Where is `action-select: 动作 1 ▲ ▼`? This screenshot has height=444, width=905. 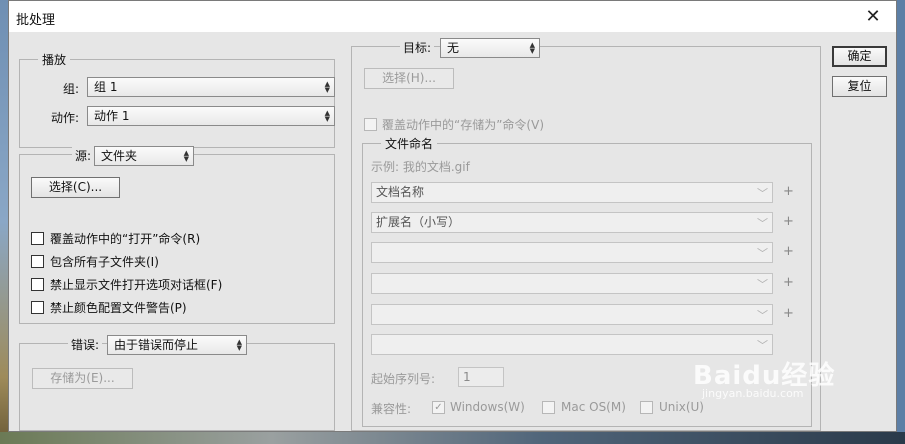 action-select: 动作 1 ▲ ▼ is located at coordinates (211, 116).